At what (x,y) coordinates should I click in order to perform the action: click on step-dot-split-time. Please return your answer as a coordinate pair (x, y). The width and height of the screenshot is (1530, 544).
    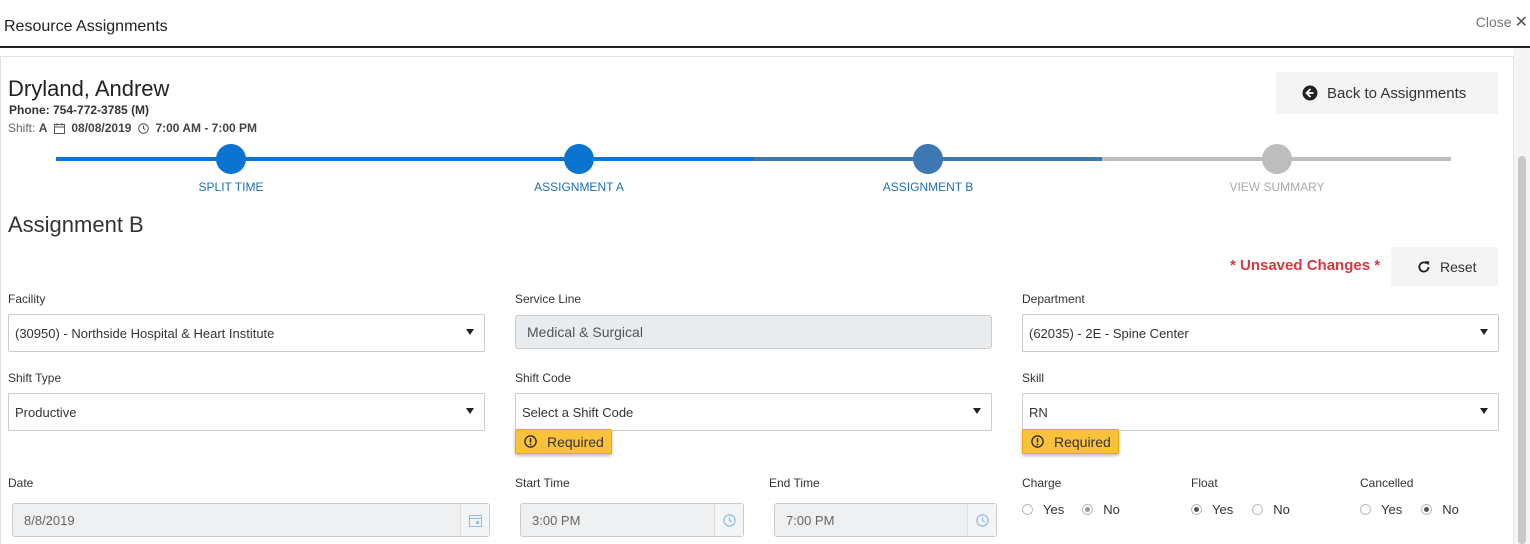
    Looking at the image, I should click on (231, 159).